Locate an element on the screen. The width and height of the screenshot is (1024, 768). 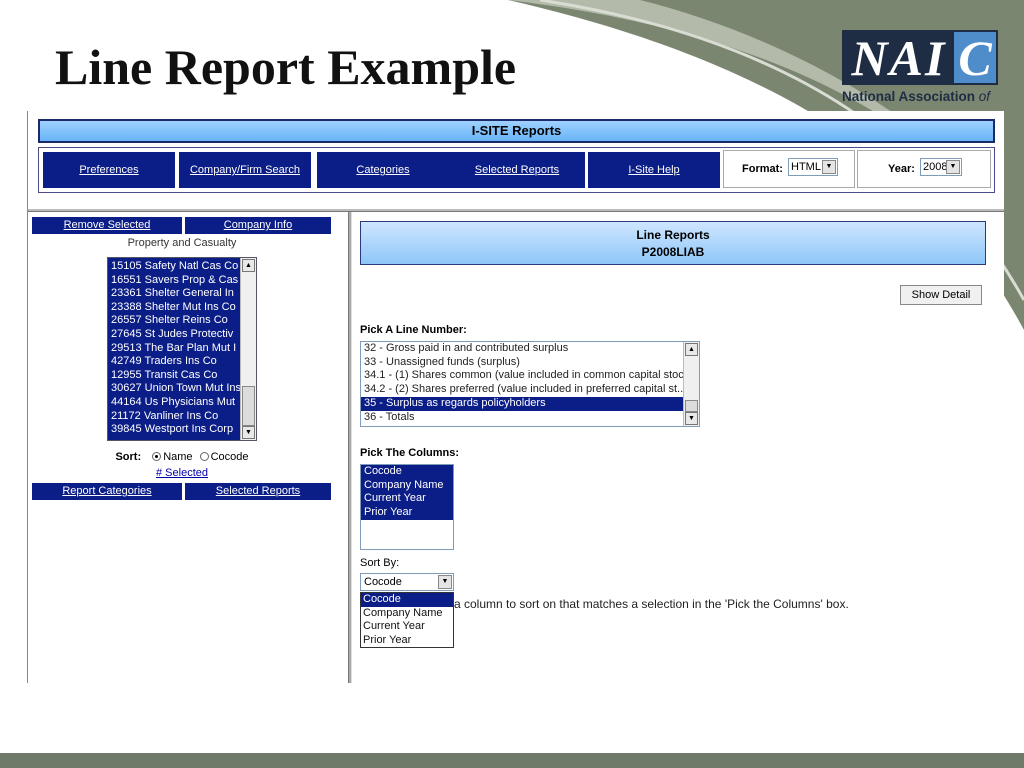
year-label: Year: is located at coordinates (901, 169).